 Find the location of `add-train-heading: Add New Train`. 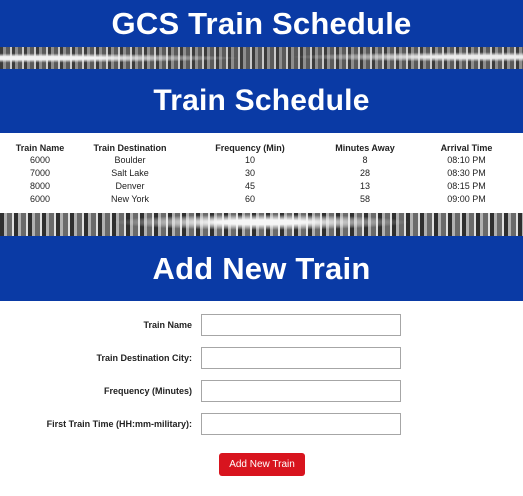

add-train-heading: Add New Train is located at coordinates (261, 268).